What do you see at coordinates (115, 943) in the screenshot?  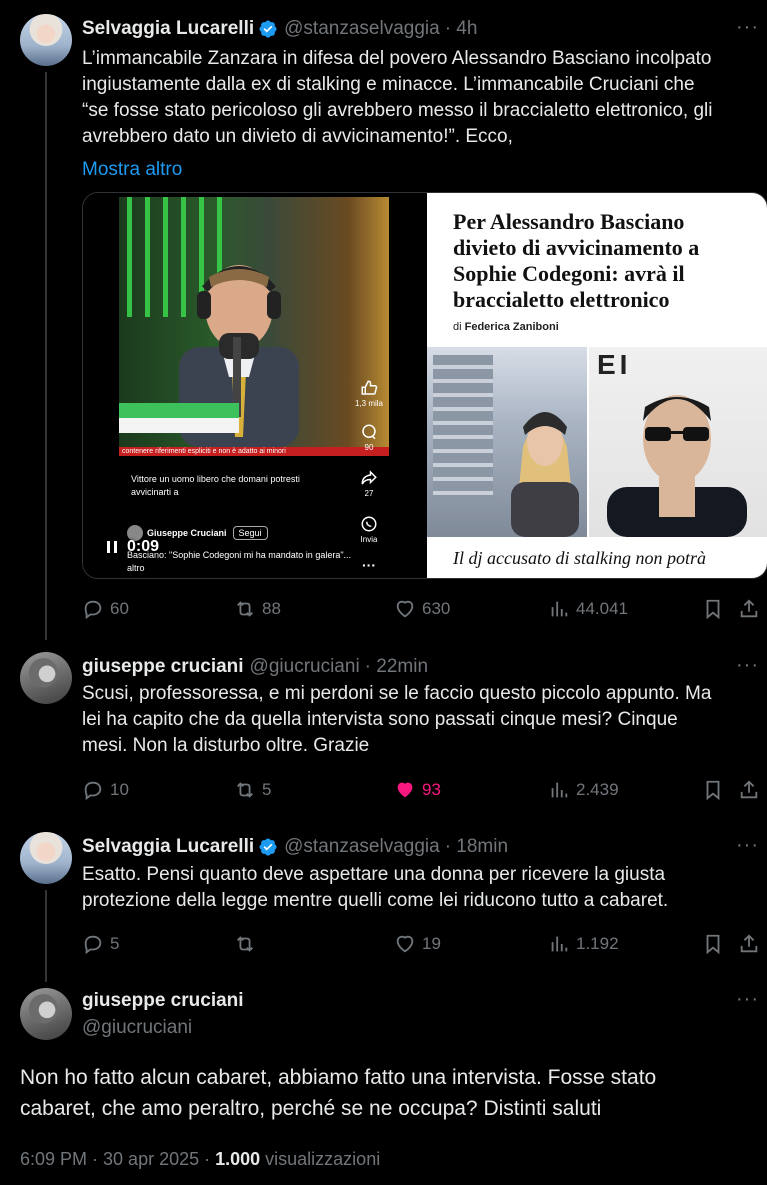 I see `reply-count: 5` at bounding box center [115, 943].